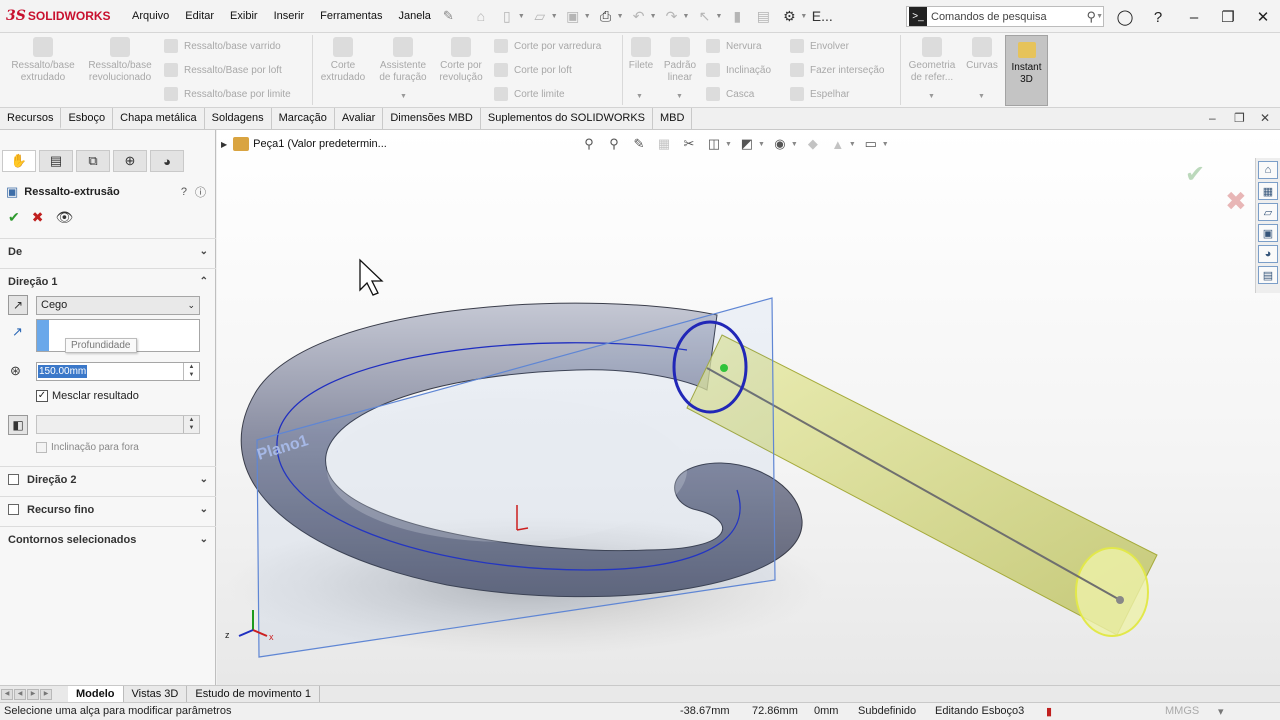 Image resolution: width=1280 pixels, height=720 pixels. What do you see at coordinates (573, 16) in the screenshot?
I see `save-icon: ▣` at bounding box center [573, 16].